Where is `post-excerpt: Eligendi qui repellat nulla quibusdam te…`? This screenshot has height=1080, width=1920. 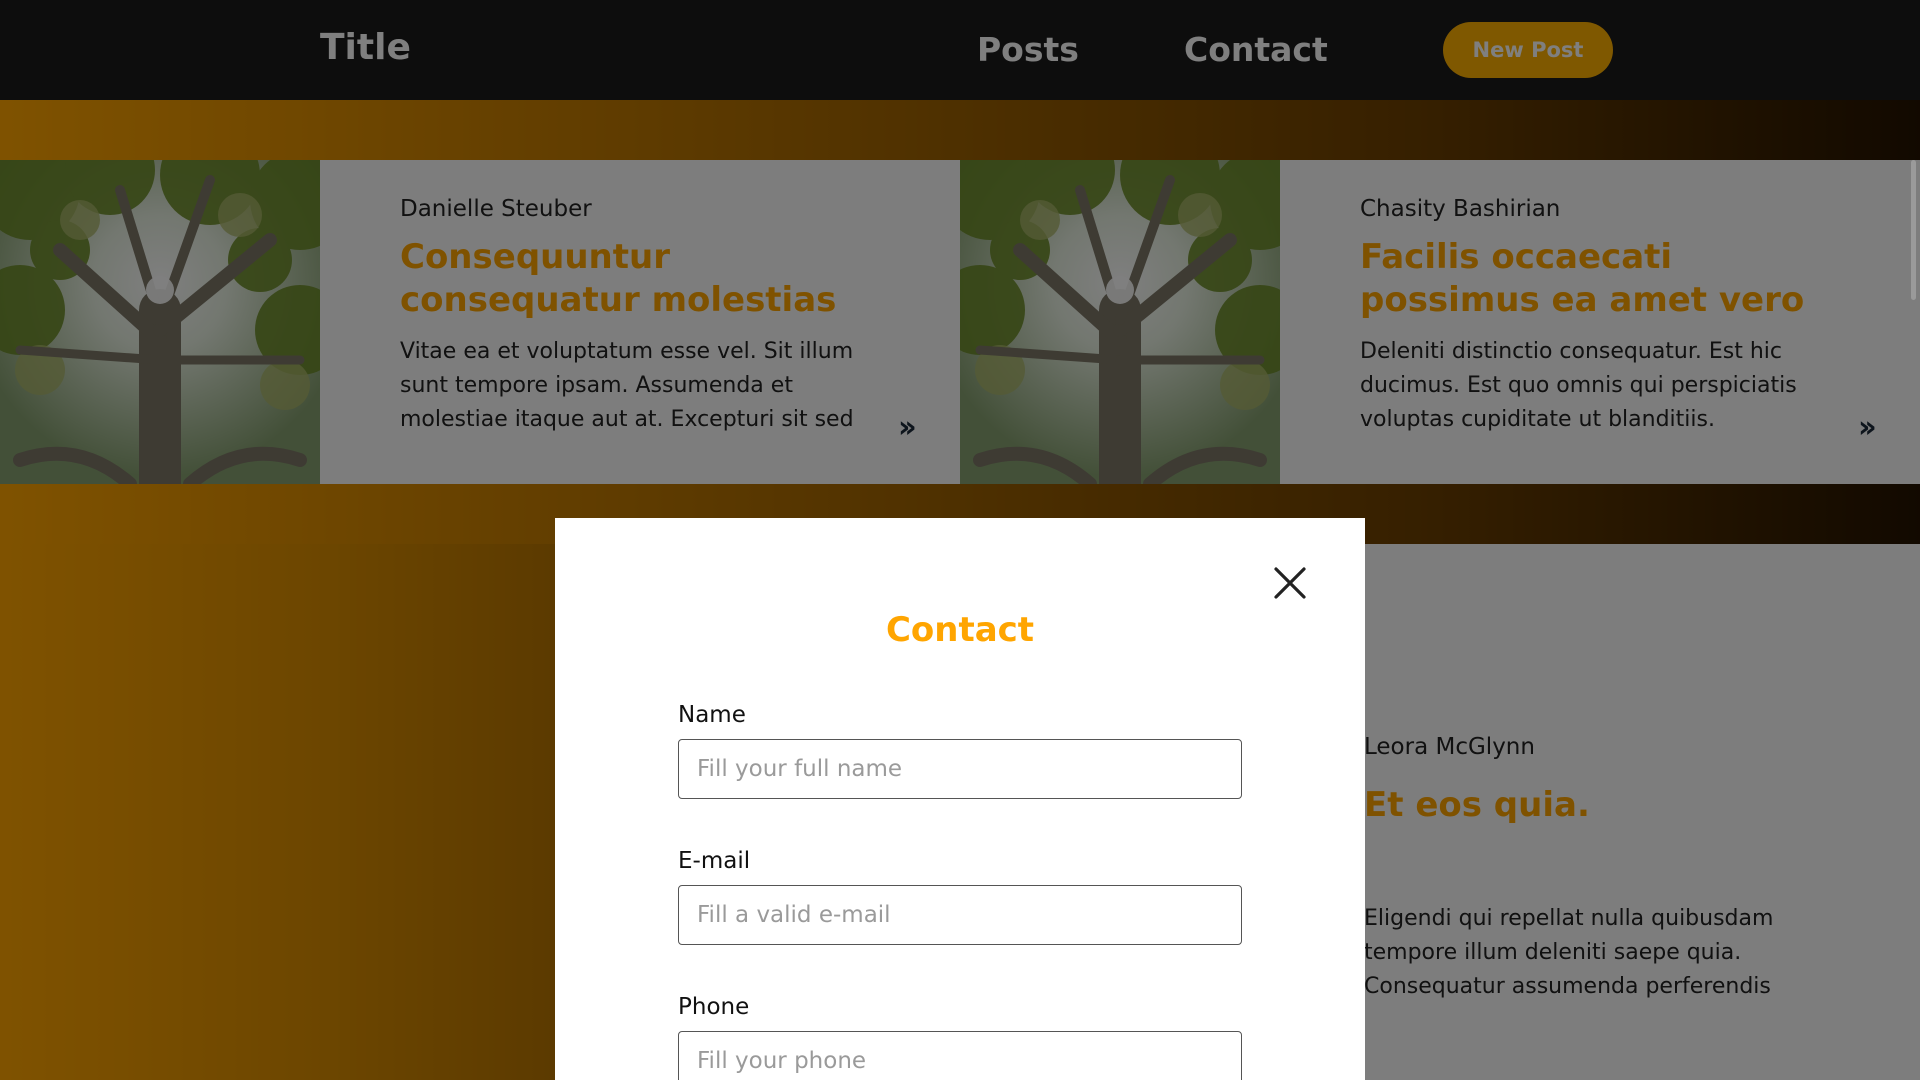
post-excerpt: Eligendi qui repellat nulla quibusdam te… is located at coordinates (1569, 953).